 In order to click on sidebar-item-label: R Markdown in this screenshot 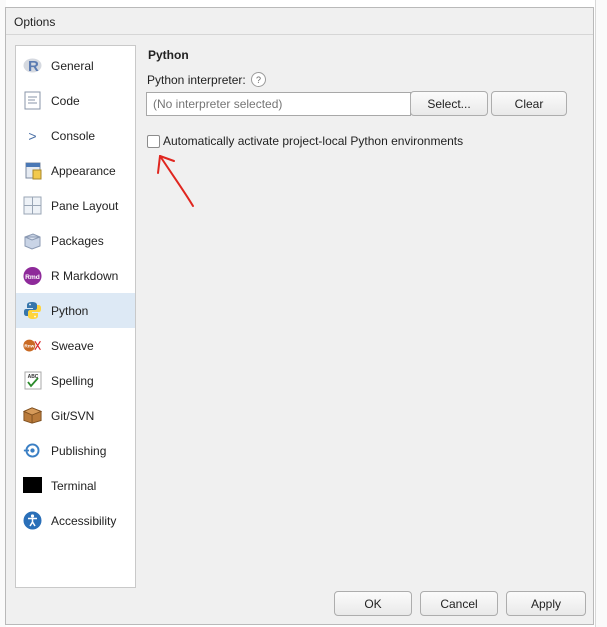, I will do `click(85, 276)`.